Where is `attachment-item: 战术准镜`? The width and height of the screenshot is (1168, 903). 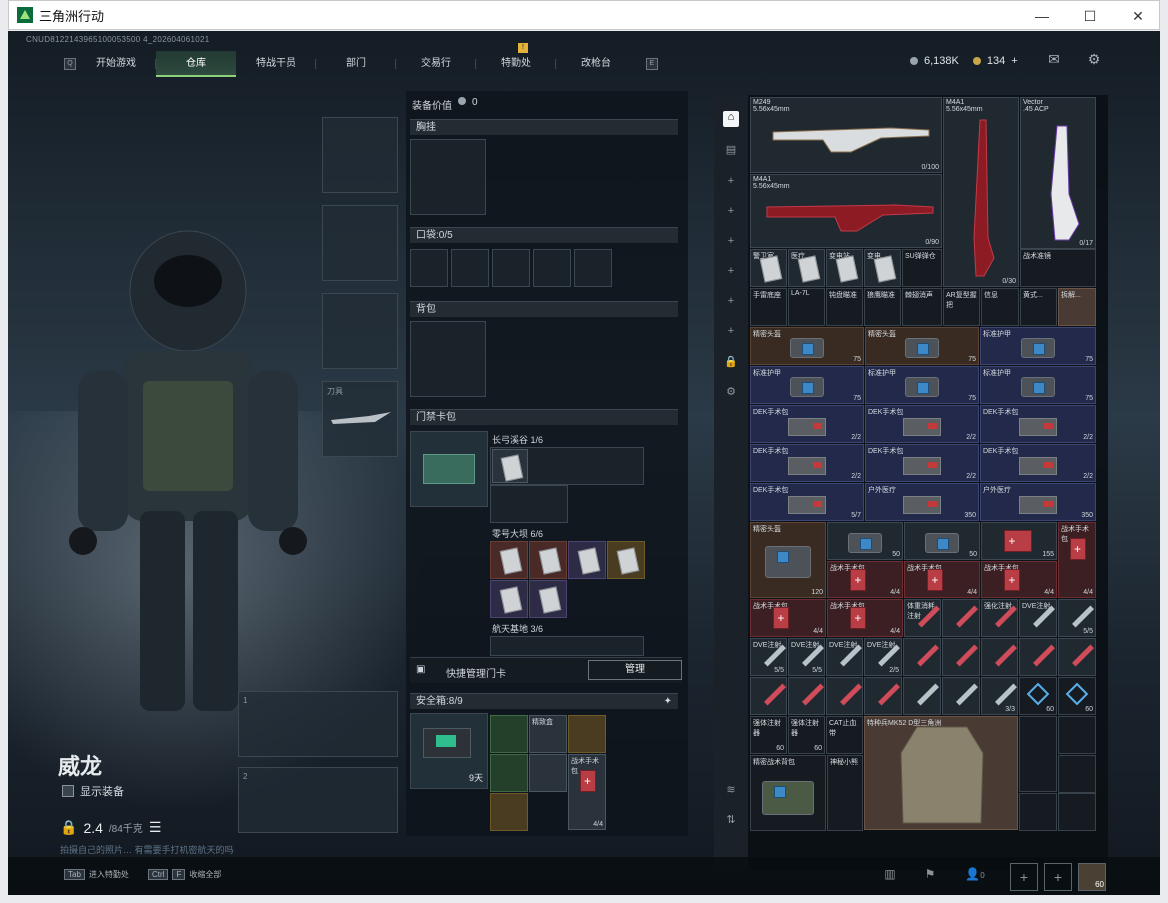
attachment-item: 战术准镜 is located at coordinates (1058, 268).